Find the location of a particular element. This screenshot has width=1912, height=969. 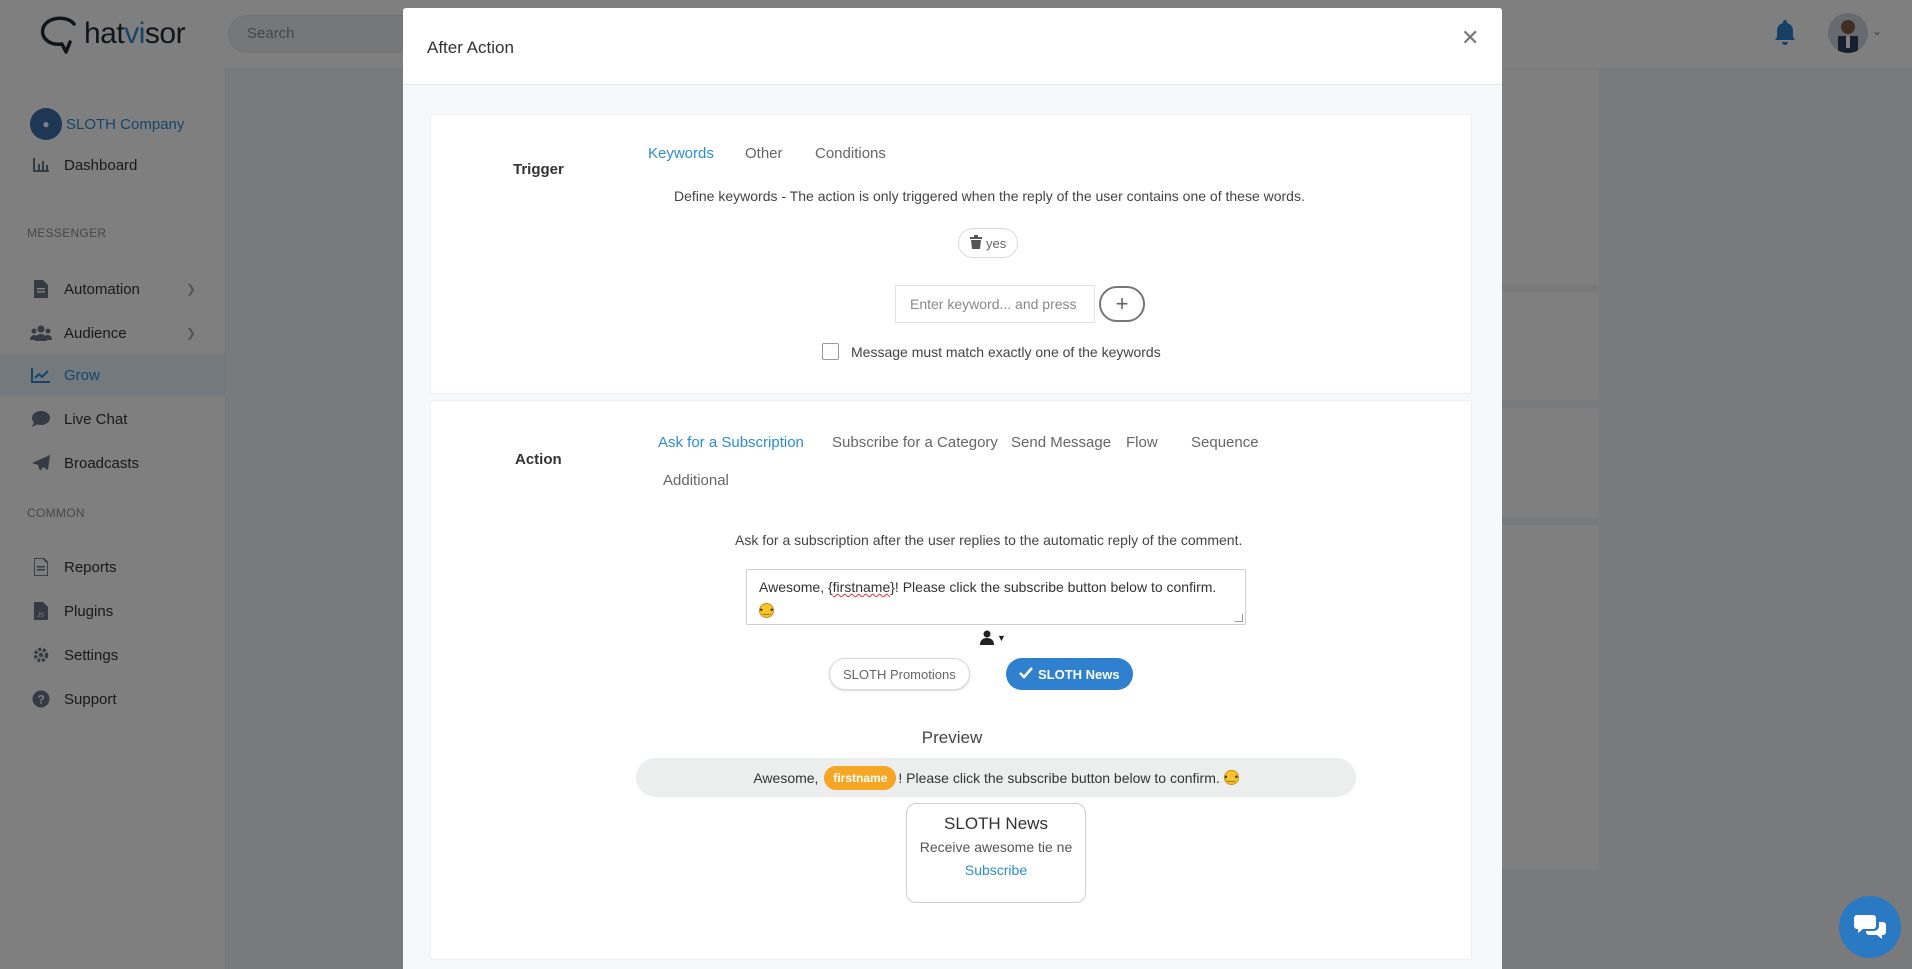

message-text-pre: Awesome, { is located at coordinates (796, 587).